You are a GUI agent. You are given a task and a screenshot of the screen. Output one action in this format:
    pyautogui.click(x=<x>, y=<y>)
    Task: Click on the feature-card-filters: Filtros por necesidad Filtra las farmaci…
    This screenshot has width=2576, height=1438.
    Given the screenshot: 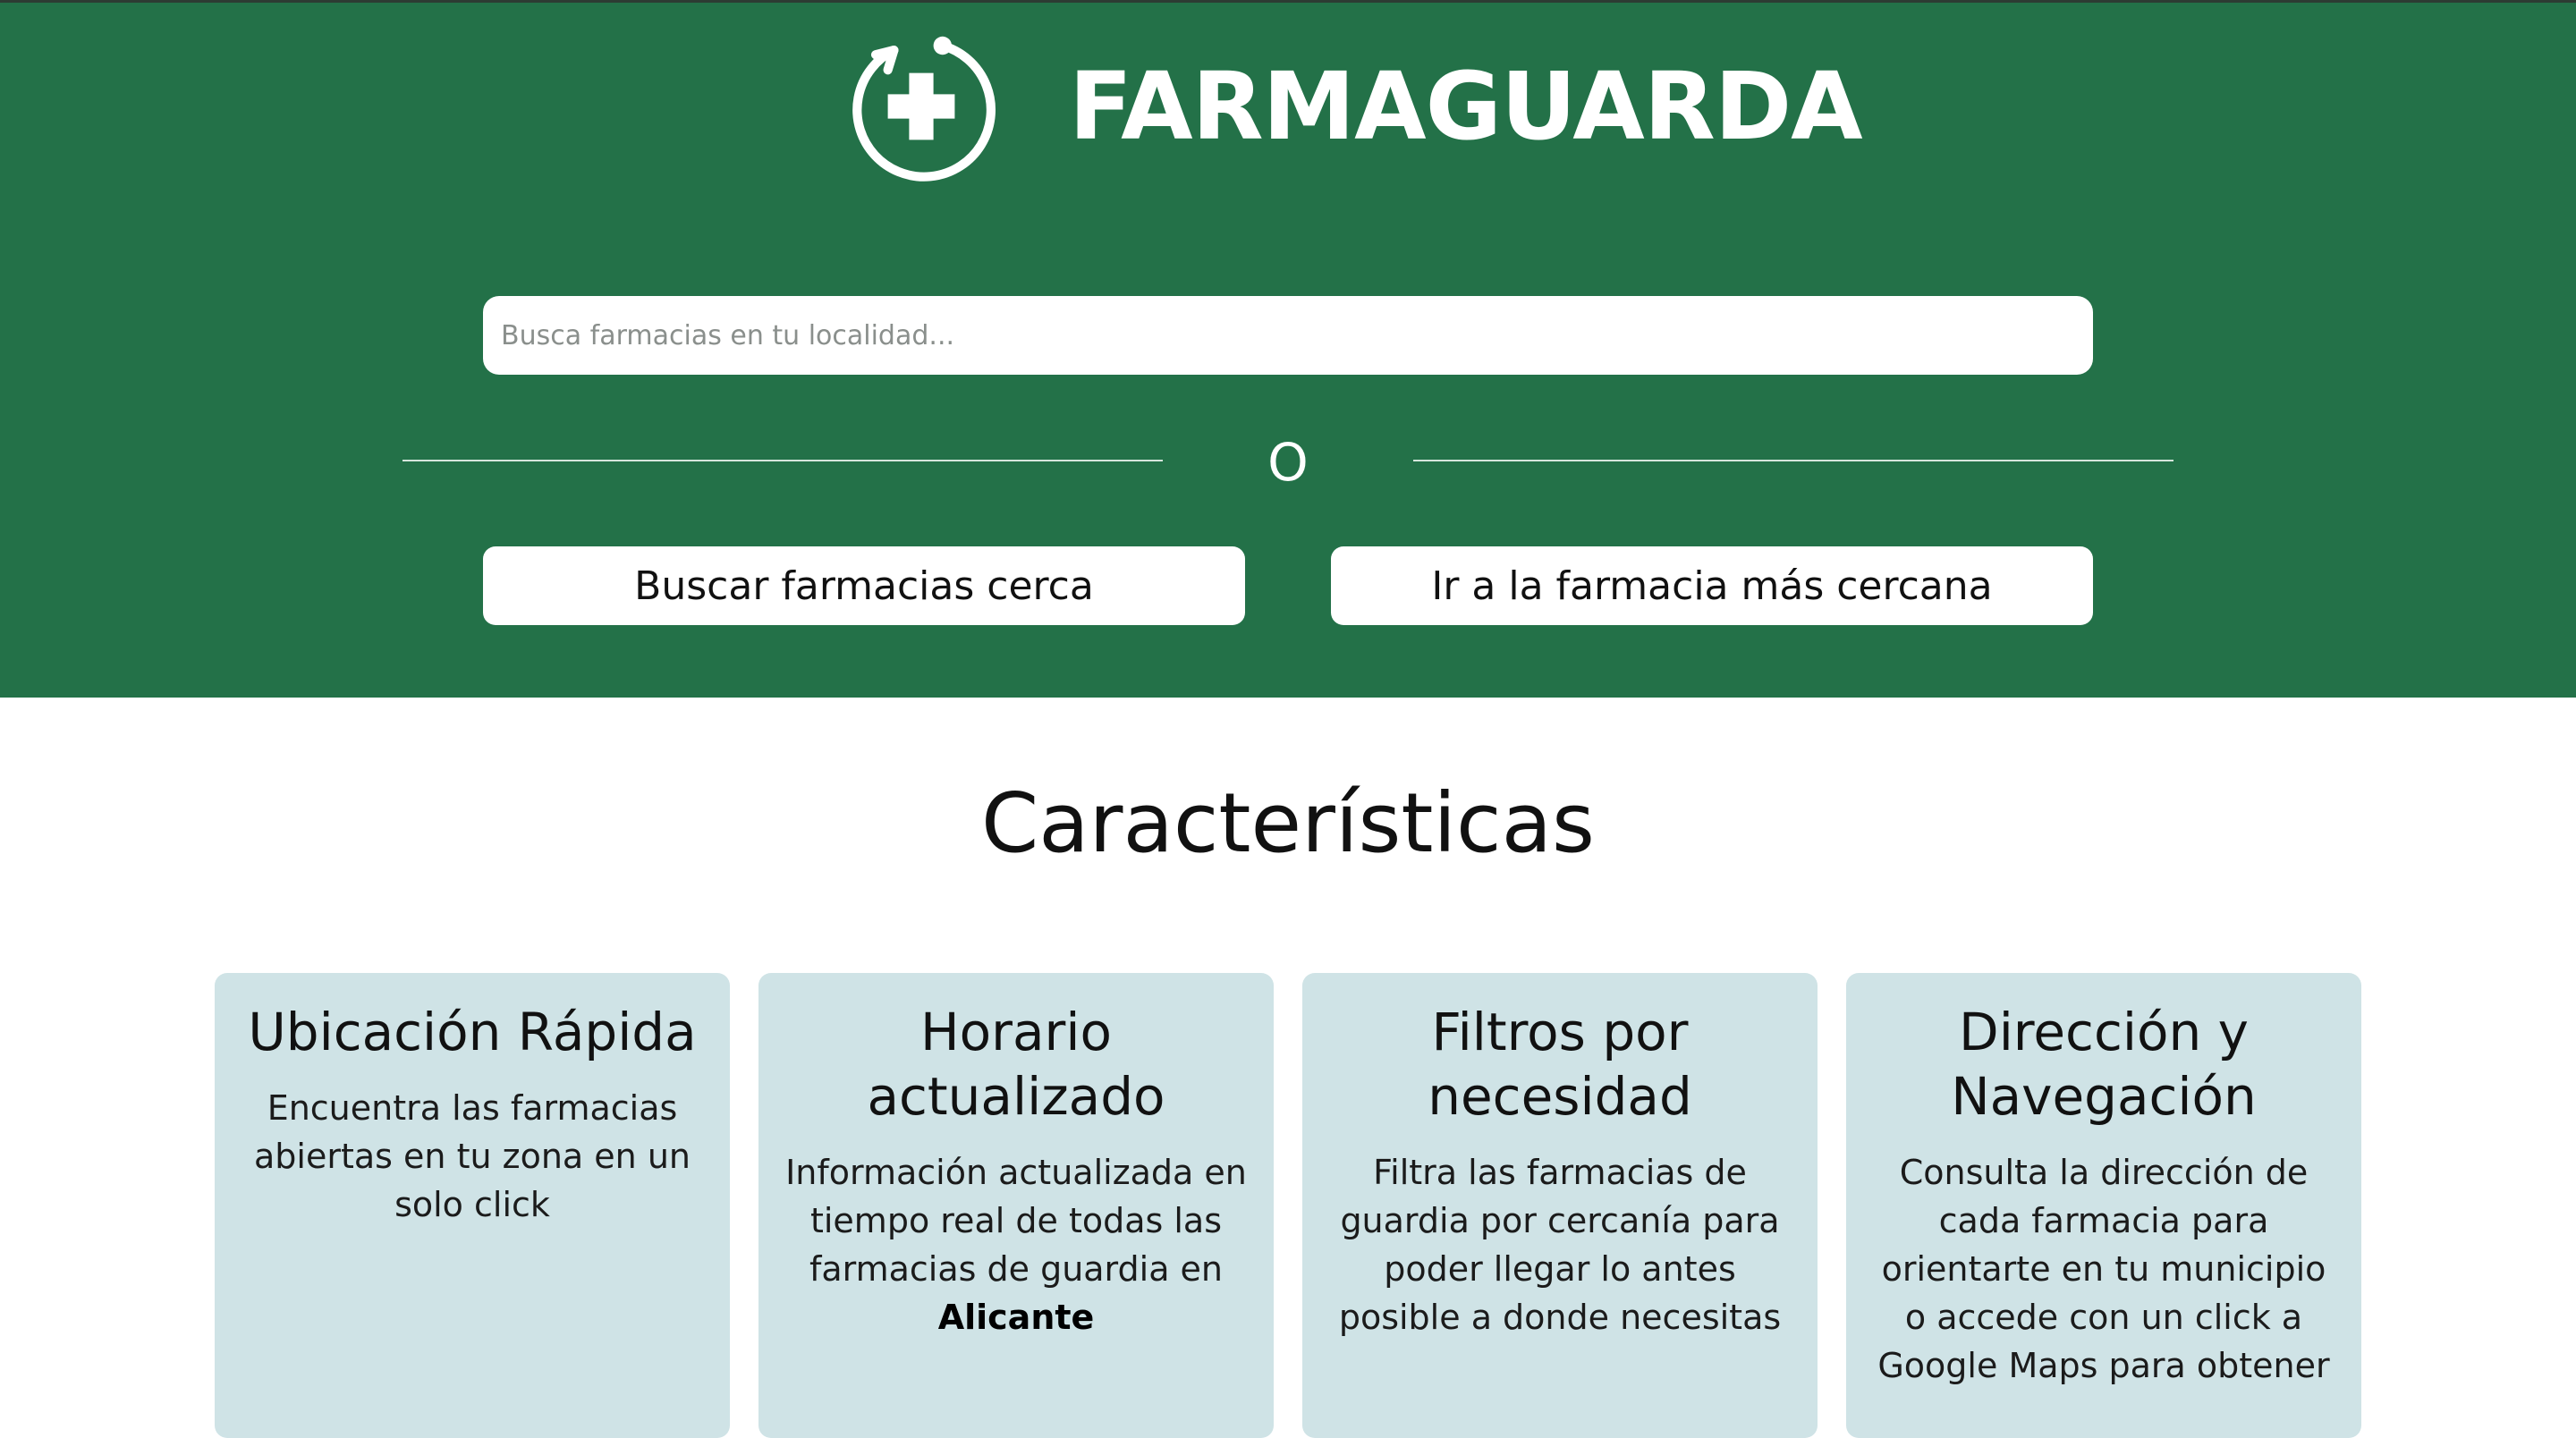 What is the action you would take?
    pyautogui.click(x=1560, y=1205)
    